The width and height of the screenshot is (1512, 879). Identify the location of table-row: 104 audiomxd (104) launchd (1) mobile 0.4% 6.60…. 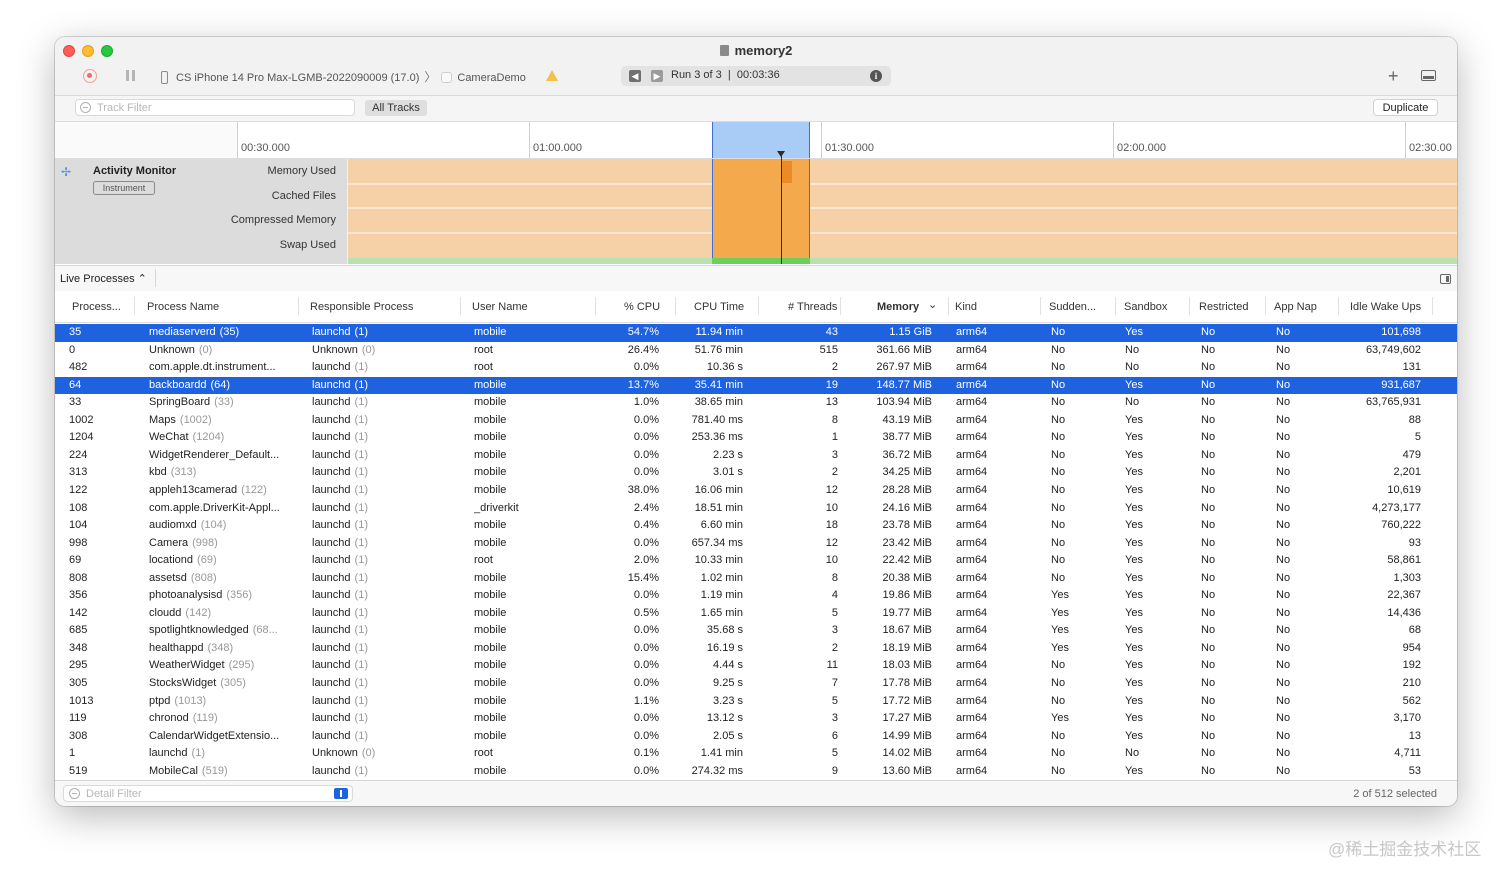
(756, 526).